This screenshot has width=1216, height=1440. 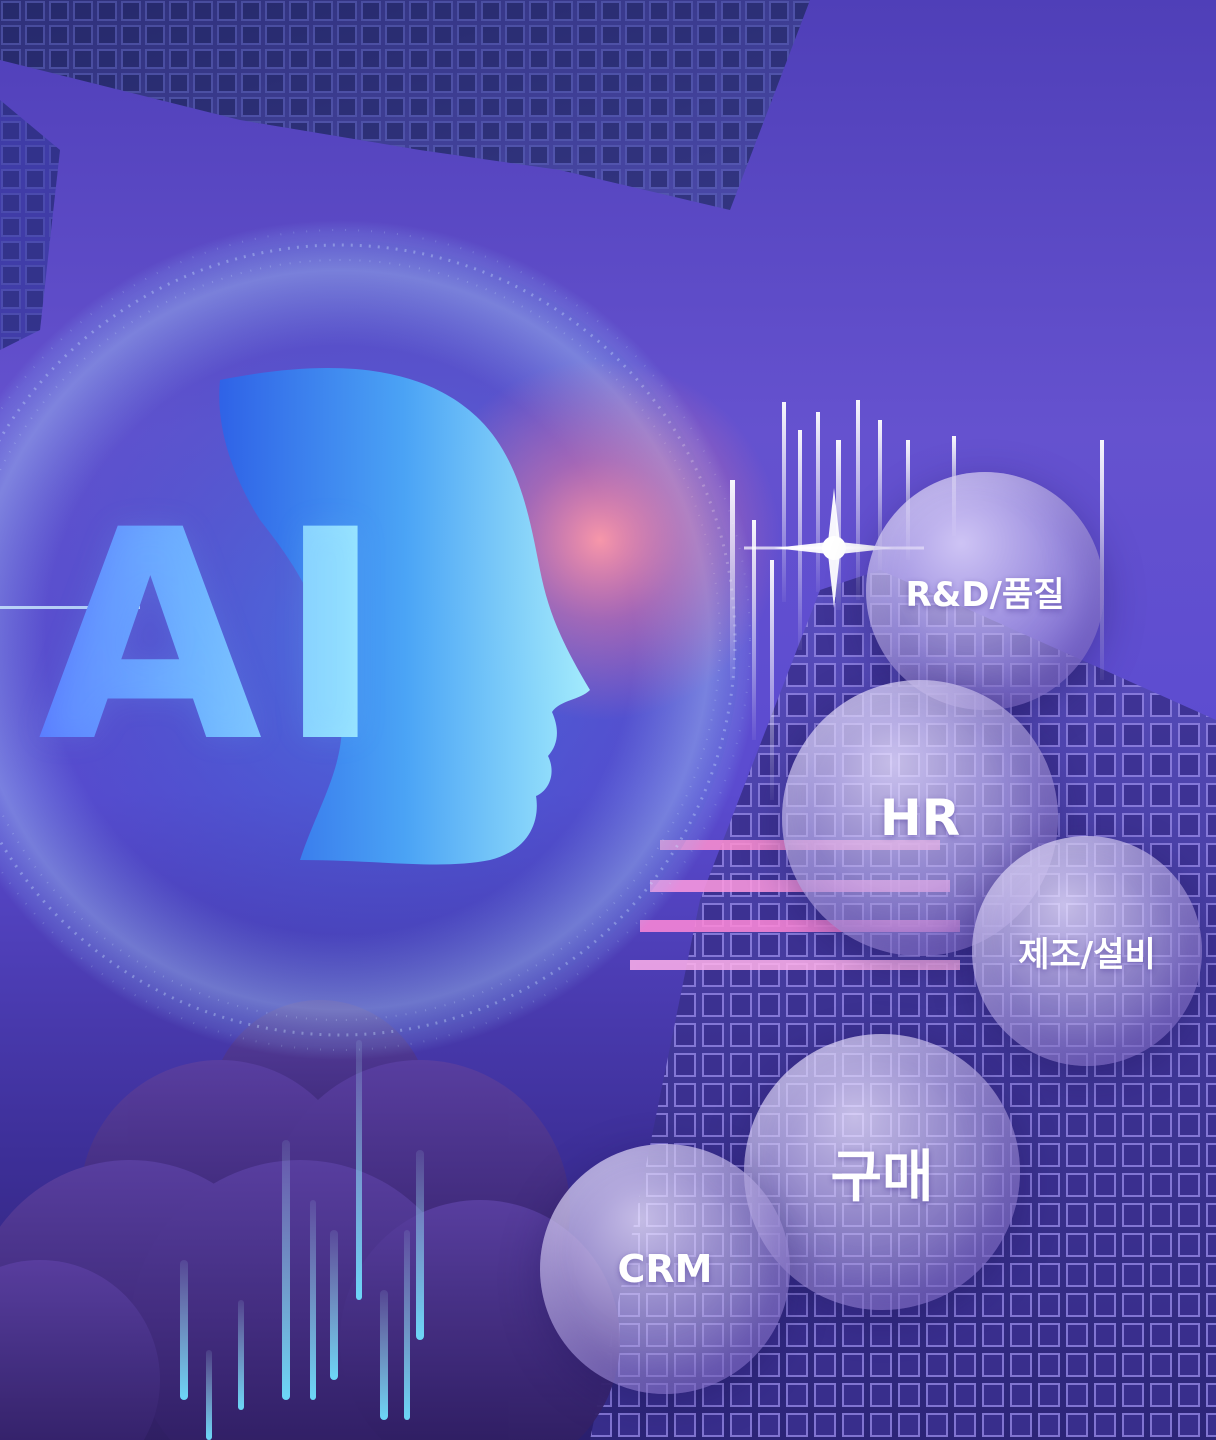 I want to click on domain-label: CRM, so click(x=665, y=1269).